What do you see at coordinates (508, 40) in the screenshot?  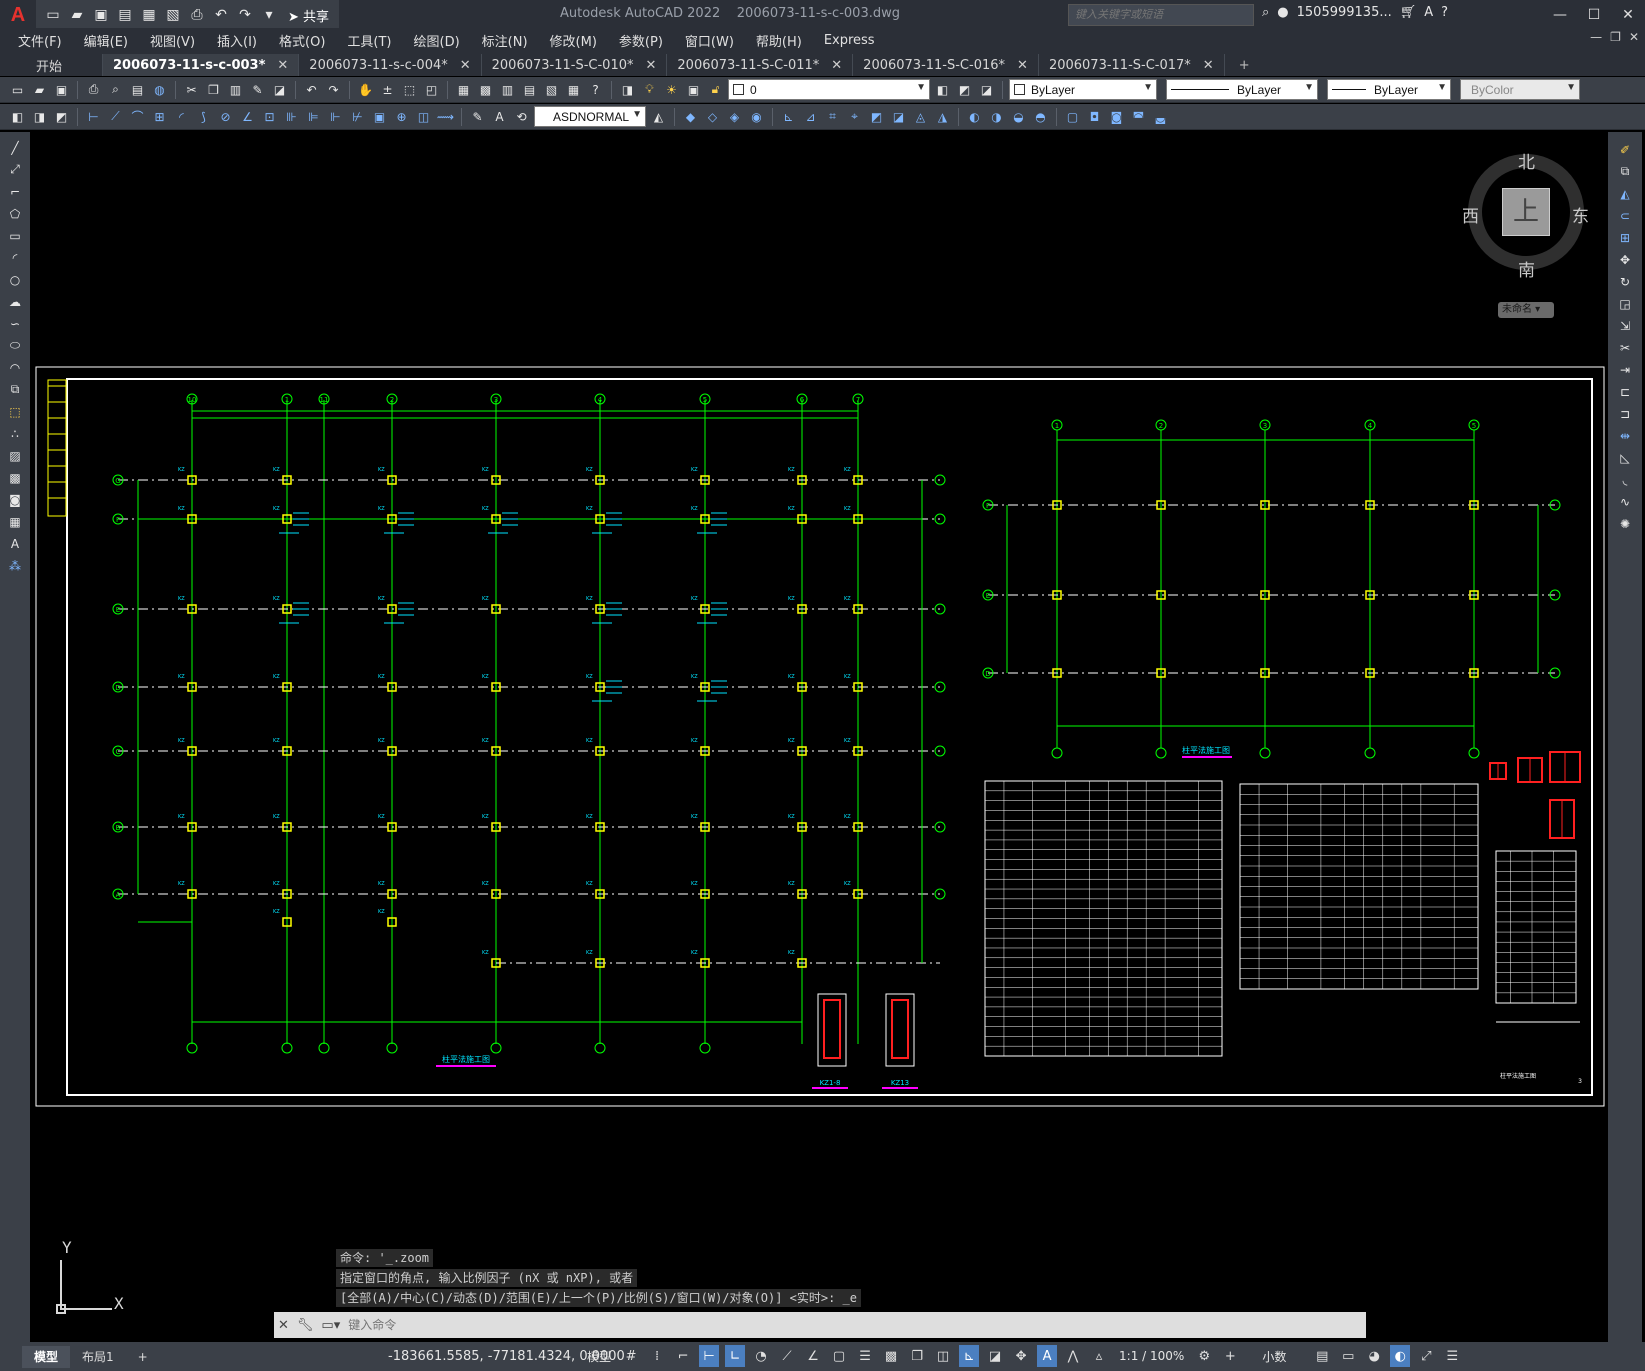 I see `menu-dimension: 标注(N)` at bounding box center [508, 40].